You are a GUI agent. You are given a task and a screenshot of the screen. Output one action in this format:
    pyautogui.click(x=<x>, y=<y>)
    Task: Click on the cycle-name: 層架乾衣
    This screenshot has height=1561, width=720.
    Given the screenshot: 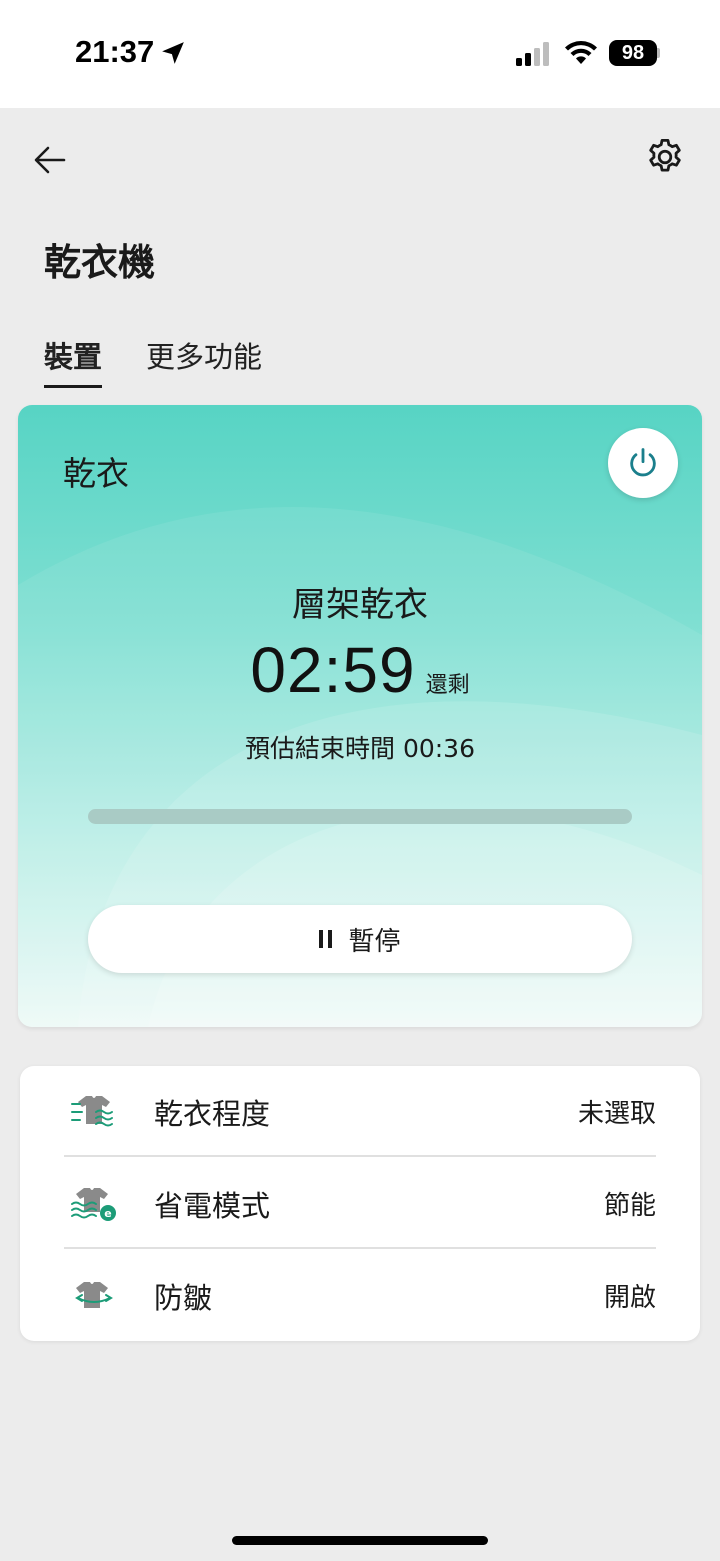 What is the action you would take?
    pyautogui.click(x=360, y=605)
    